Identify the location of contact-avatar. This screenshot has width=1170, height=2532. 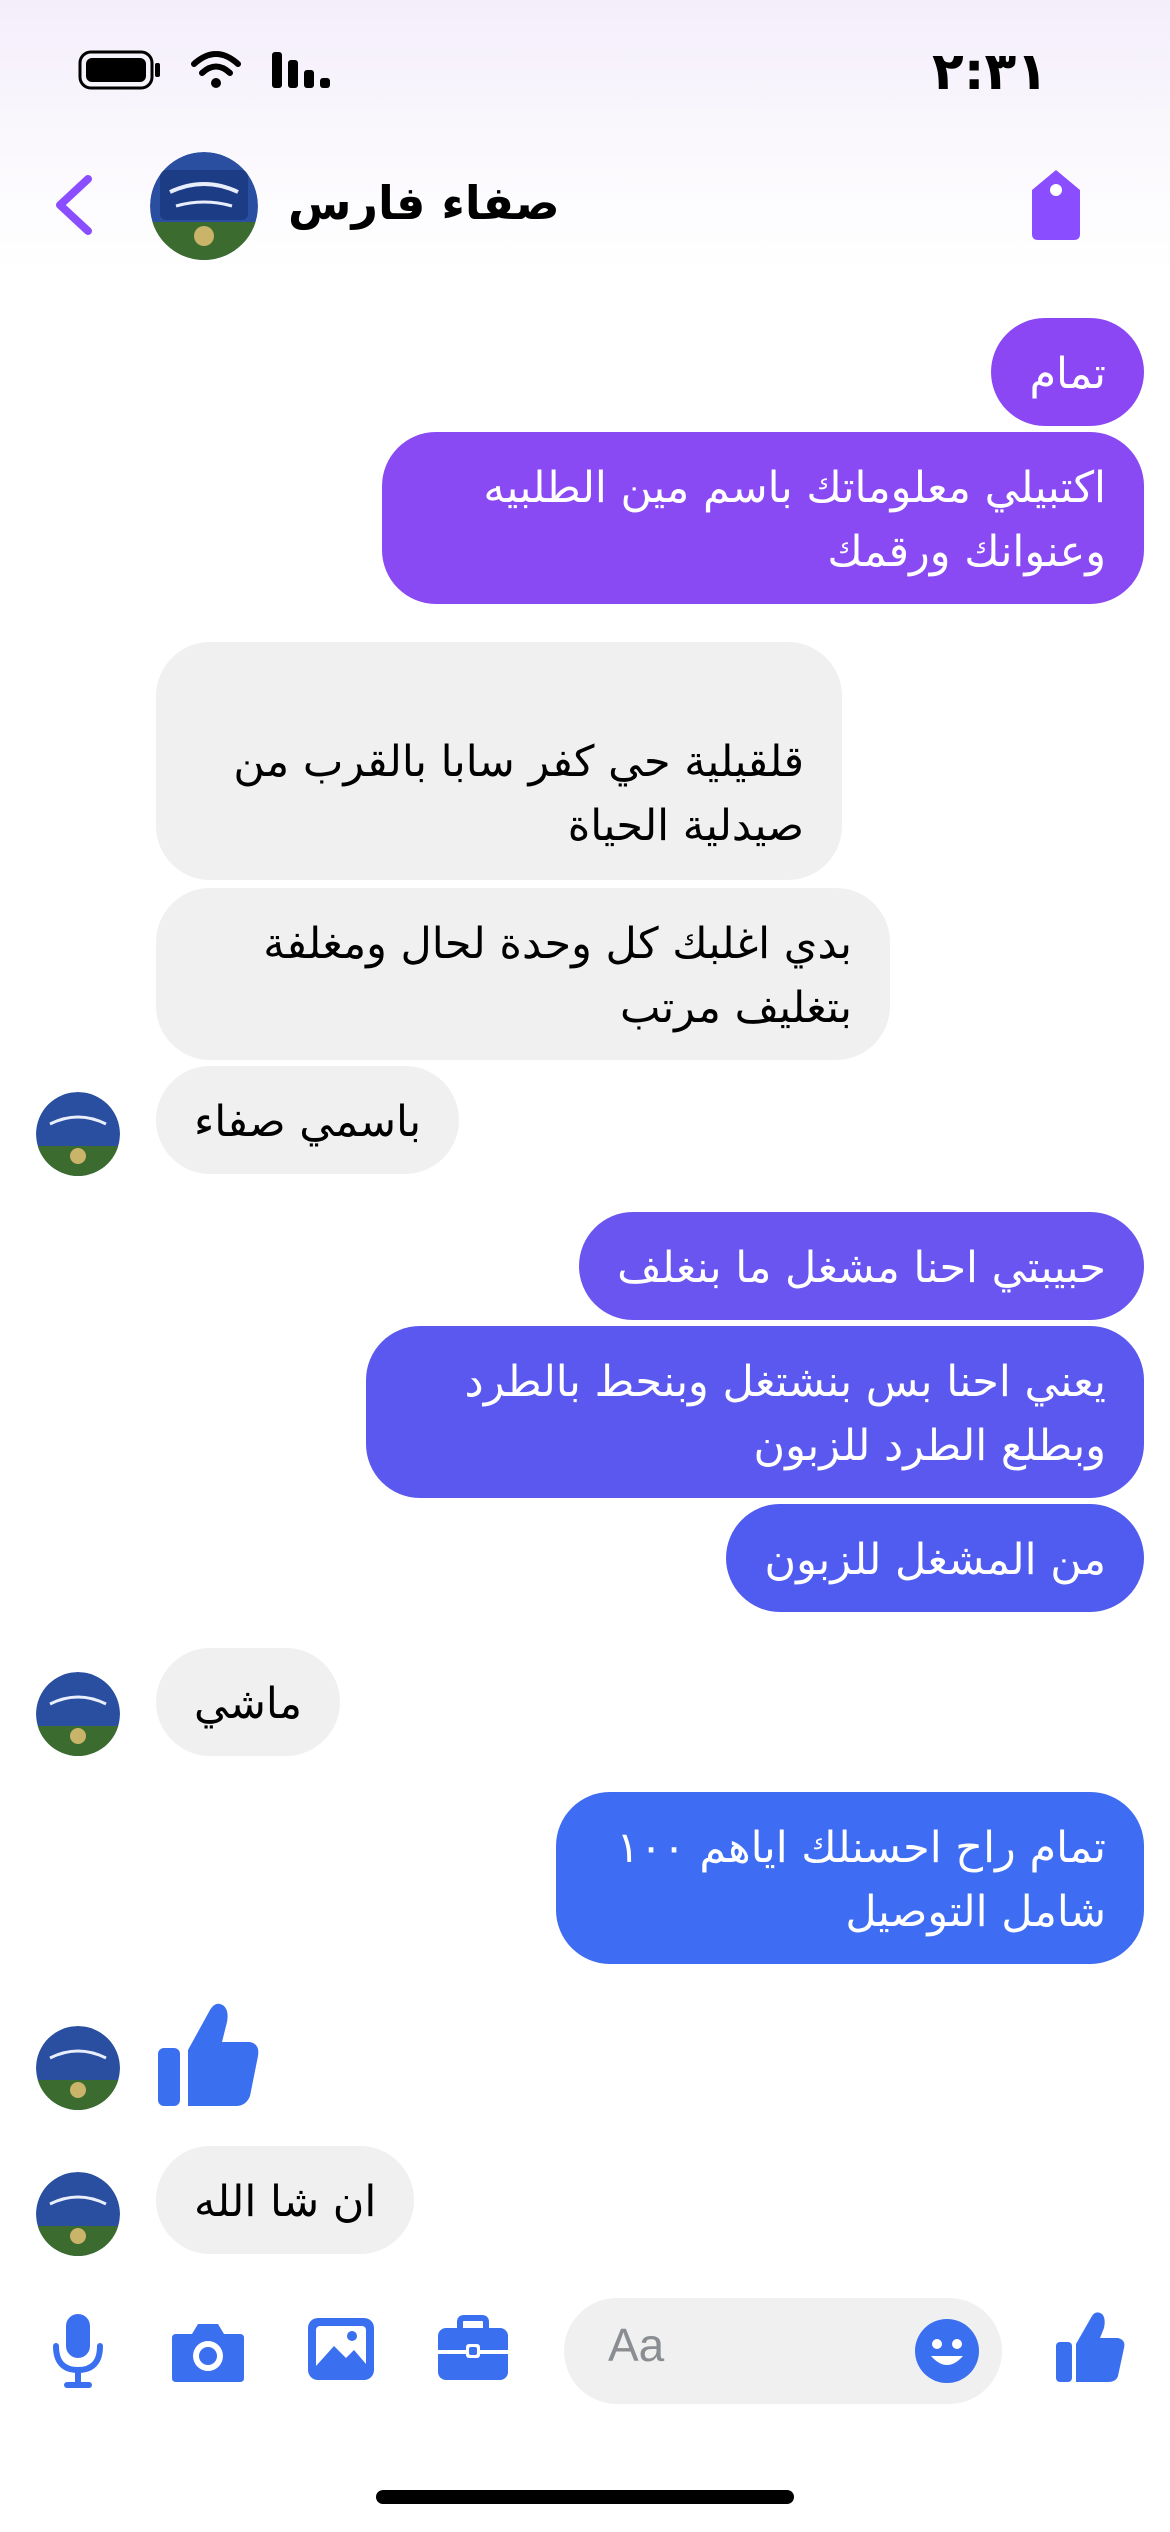
(204, 206).